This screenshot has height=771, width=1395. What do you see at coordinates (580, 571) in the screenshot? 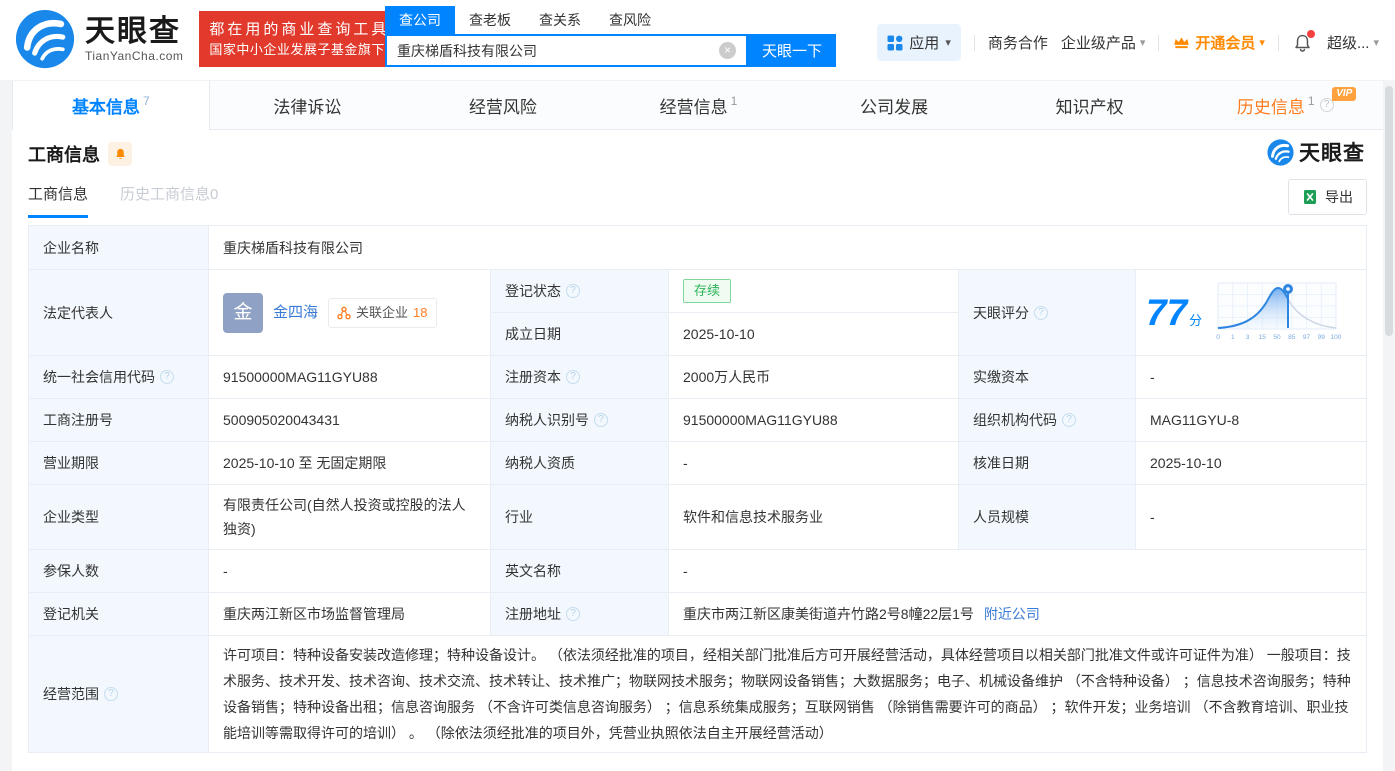
I see `english-name-label: 英文名称` at bounding box center [580, 571].